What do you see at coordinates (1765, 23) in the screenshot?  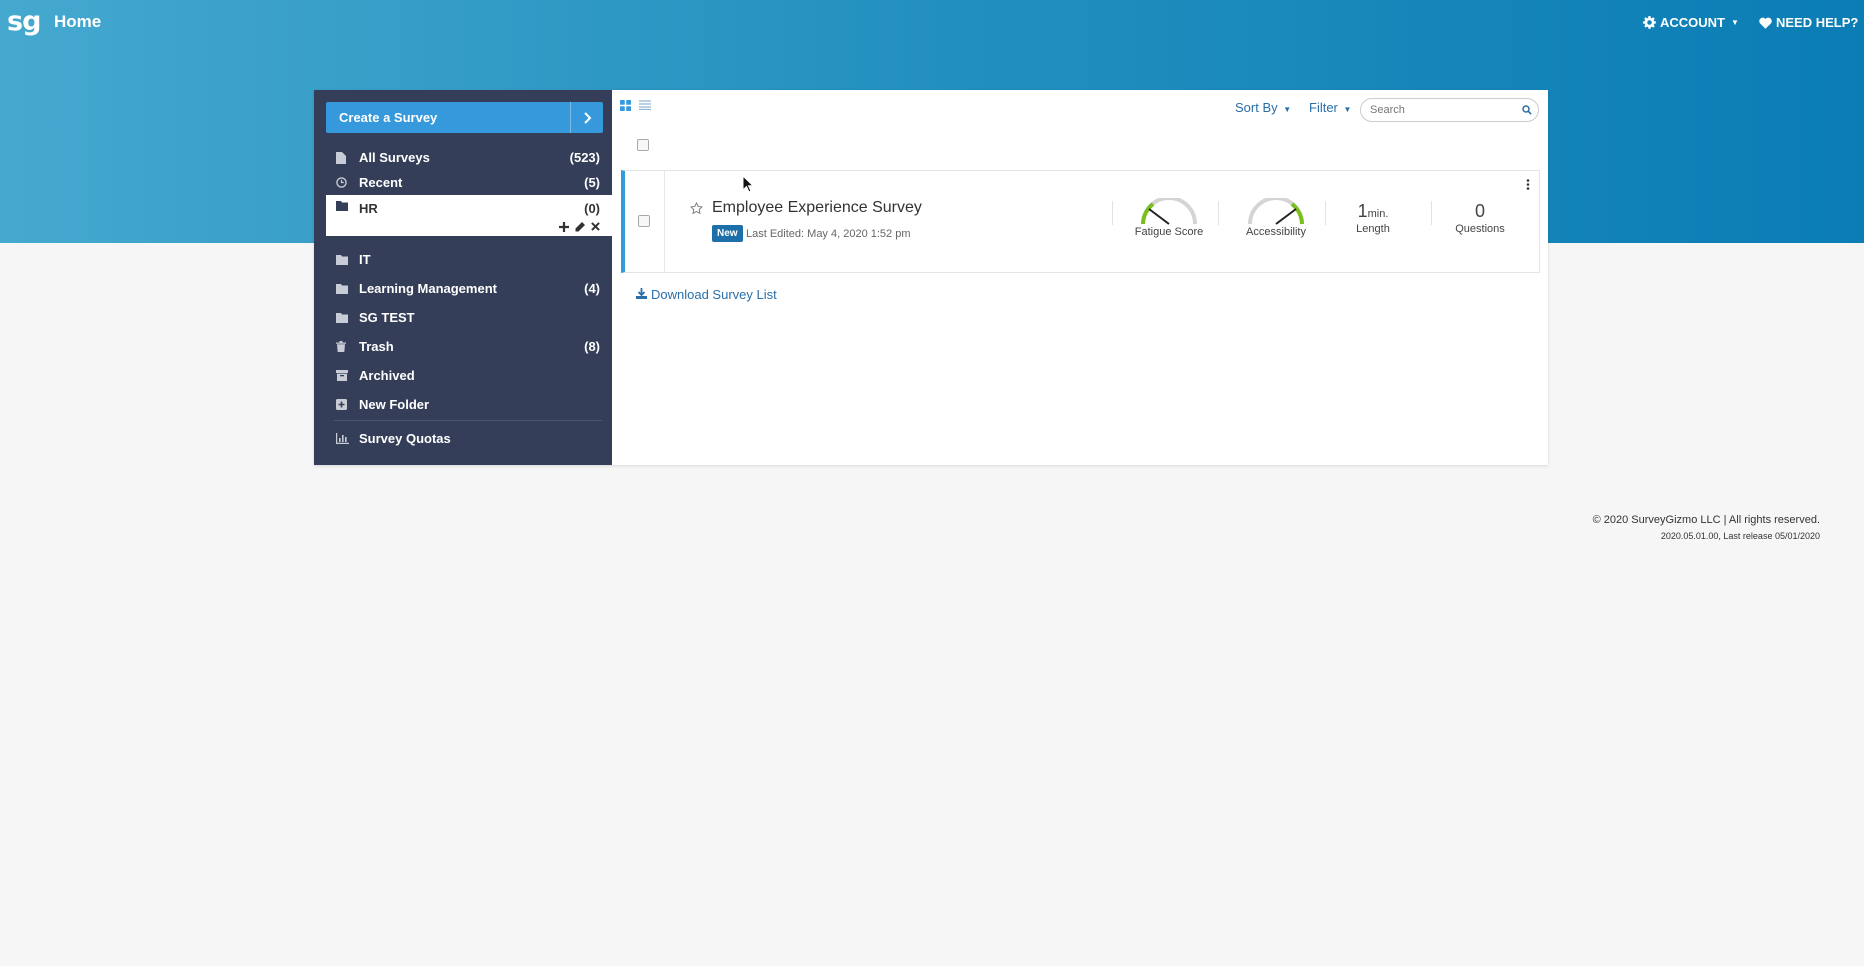 I see `heart-icon` at bounding box center [1765, 23].